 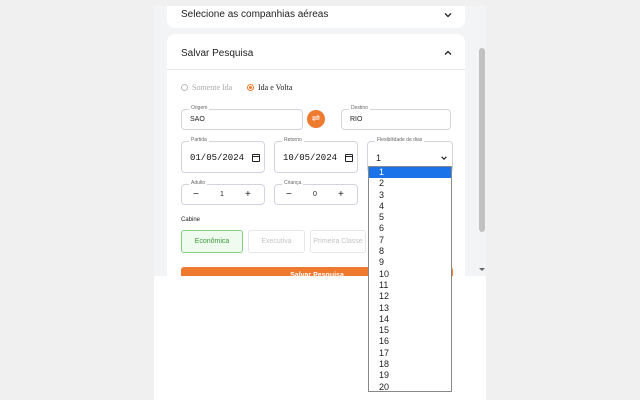 I want to click on adults-stepper: Adulto − 1 +, so click(x=223, y=192).